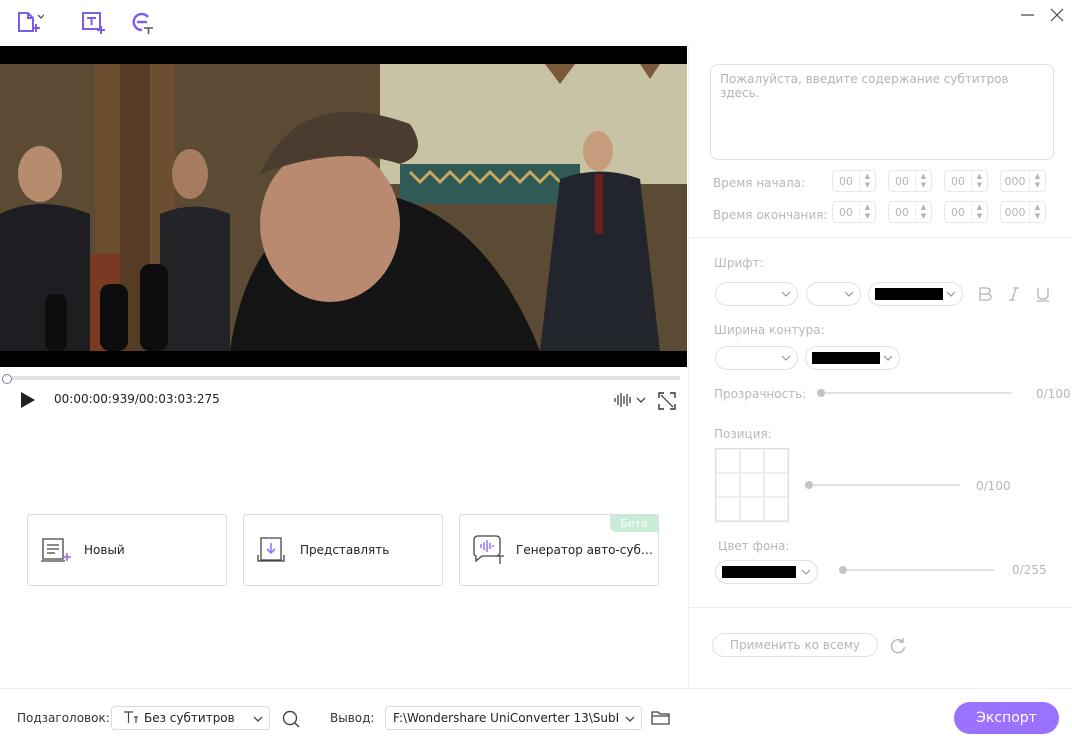 The width and height of the screenshot is (1072, 745). I want to click on play-button, so click(28, 400).